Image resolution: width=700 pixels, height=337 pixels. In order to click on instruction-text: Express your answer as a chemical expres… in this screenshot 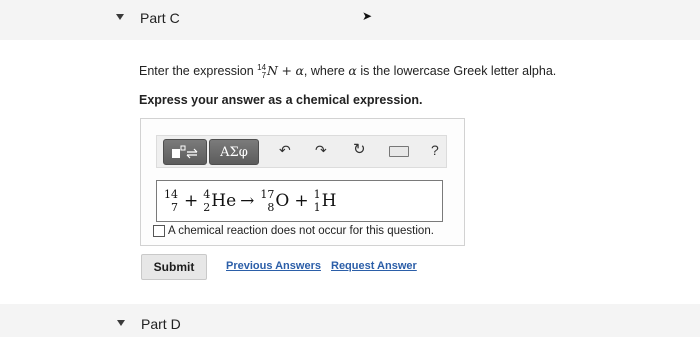, I will do `click(281, 100)`.